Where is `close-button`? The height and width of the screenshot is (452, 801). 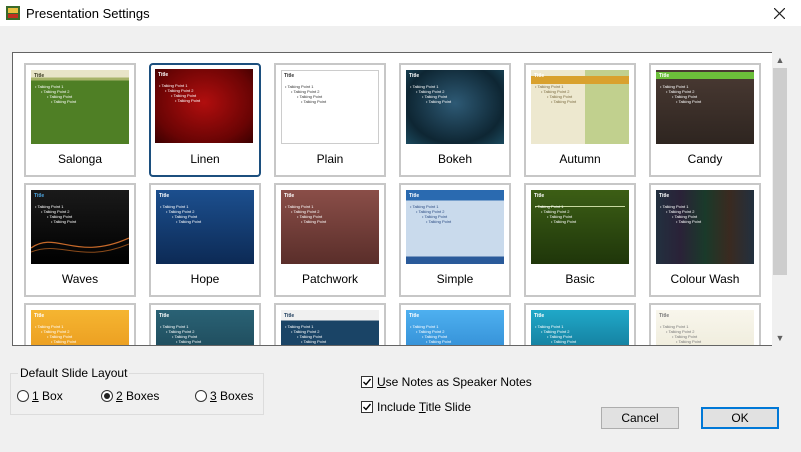 close-button is located at coordinates (779, 13).